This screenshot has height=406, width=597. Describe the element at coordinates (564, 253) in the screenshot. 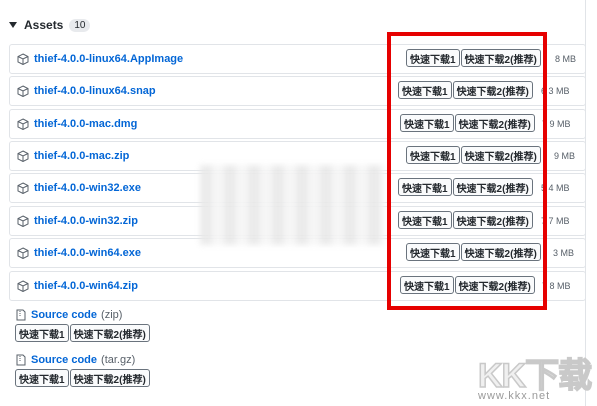

I see `asset-size: 3 MB` at that location.